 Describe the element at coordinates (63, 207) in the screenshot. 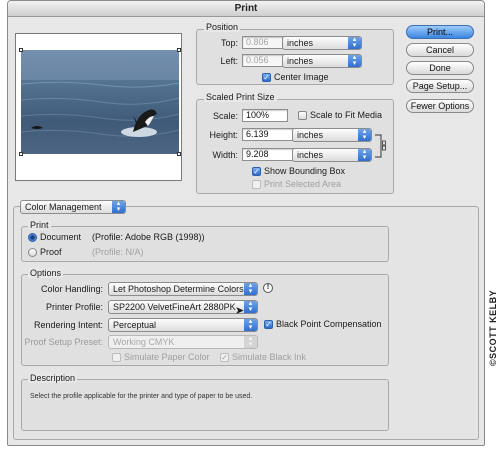

I see `color-management-value: Color Management` at that location.